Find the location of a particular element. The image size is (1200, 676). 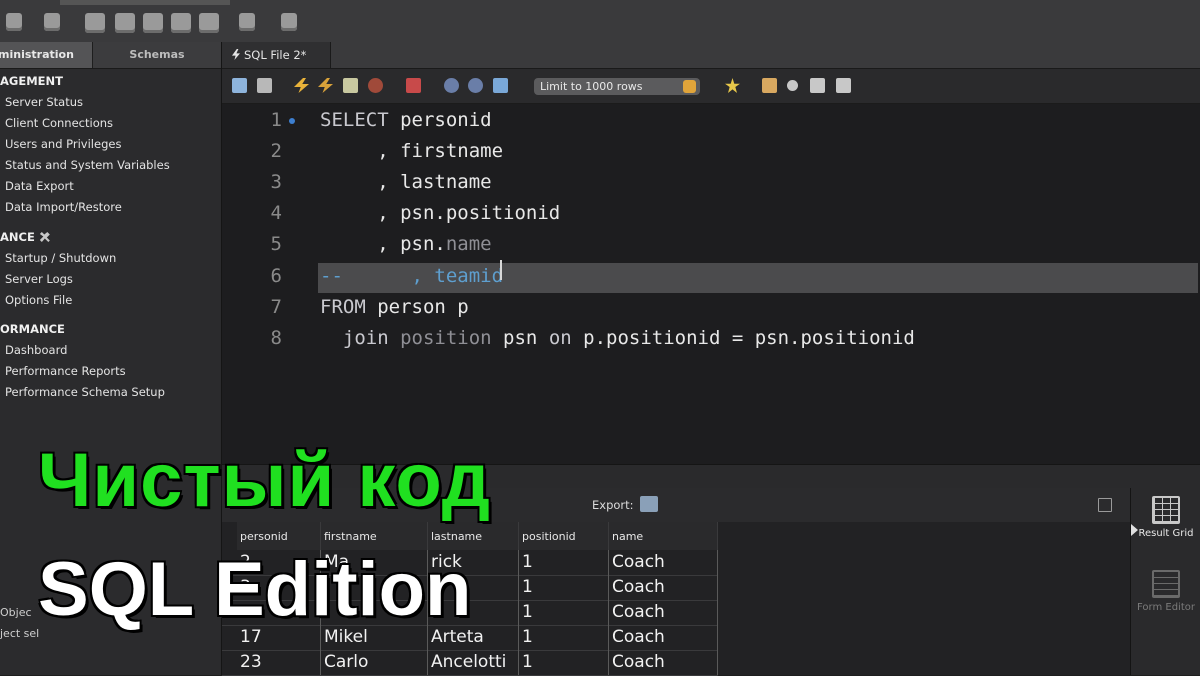

nav-status-variables: Status and System Variables is located at coordinates (87, 165).